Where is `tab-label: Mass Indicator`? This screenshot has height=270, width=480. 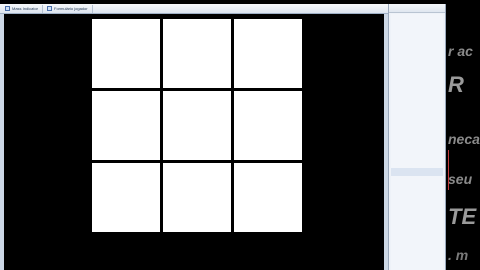 tab-label: Mass Indicator is located at coordinates (25, 8).